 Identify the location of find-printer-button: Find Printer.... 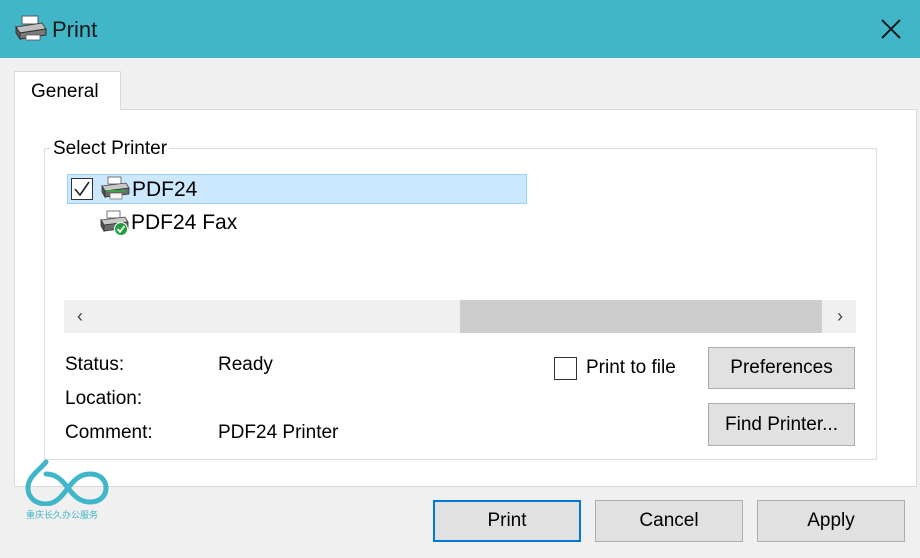
(781, 424).